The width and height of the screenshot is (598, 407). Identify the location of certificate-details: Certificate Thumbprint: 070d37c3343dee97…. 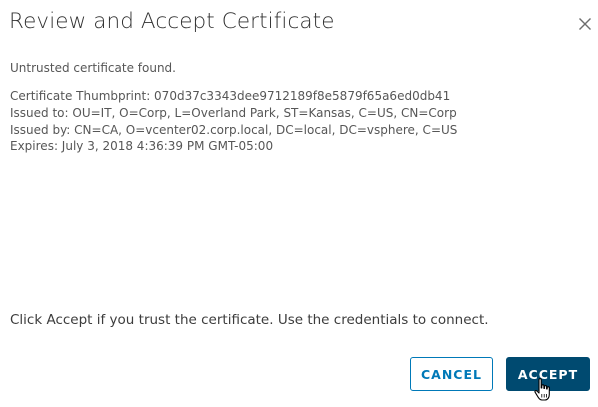
(233, 121).